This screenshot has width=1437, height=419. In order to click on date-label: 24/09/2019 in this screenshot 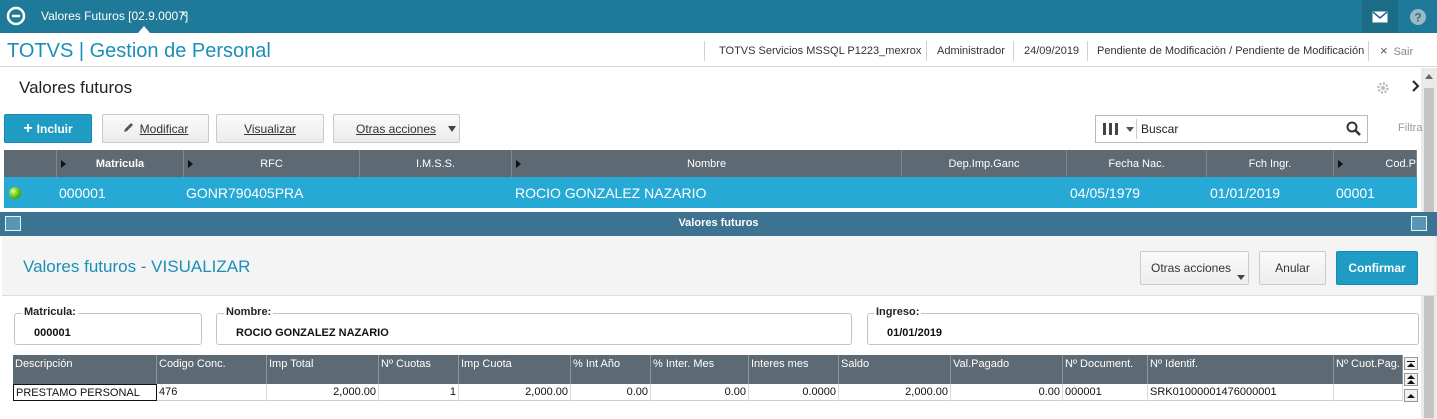, I will do `click(1052, 51)`.